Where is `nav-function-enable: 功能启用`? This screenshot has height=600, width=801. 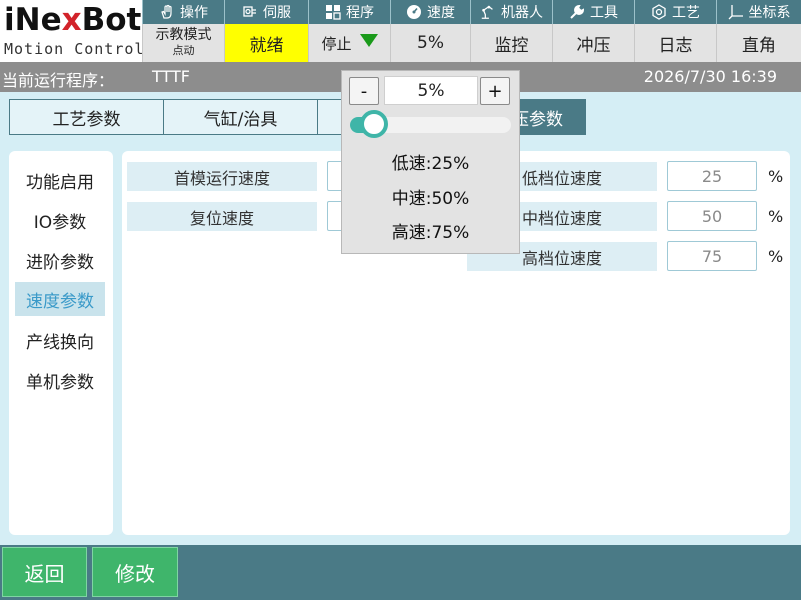
nav-function-enable: 功能启用 is located at coordinates (60, 180).